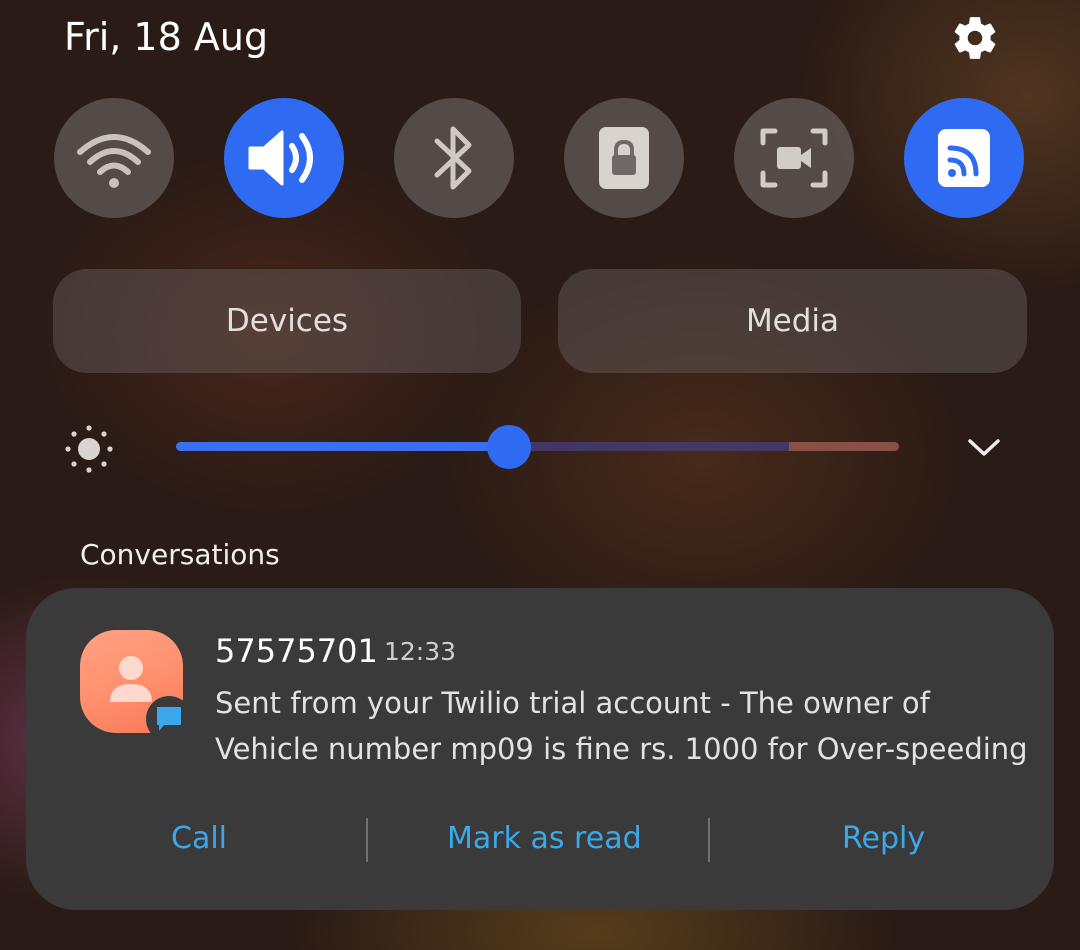 The width and height of the screenshot is (1080, 950). What do you see at coordinates (342, 446) in the screenshot?
I see `brightness-fill` at bounding box center [342, 446].